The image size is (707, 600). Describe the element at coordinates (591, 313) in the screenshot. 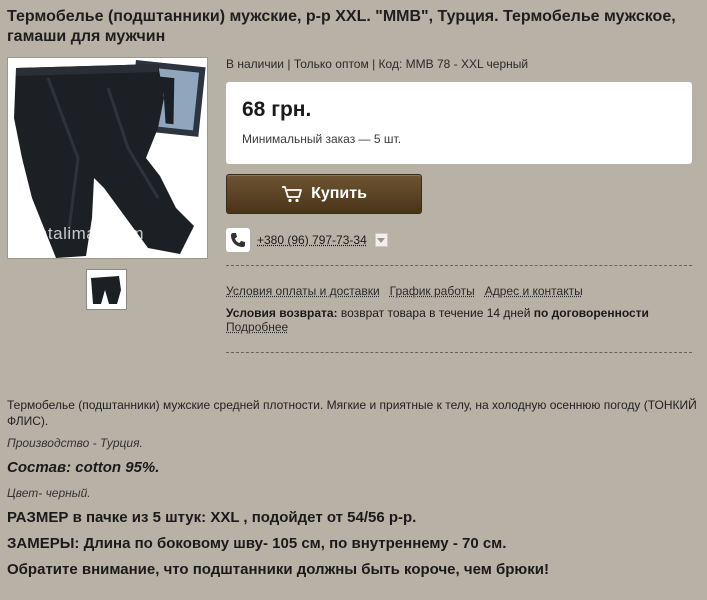

I see `return-negotiable: по договоренности` at that location.